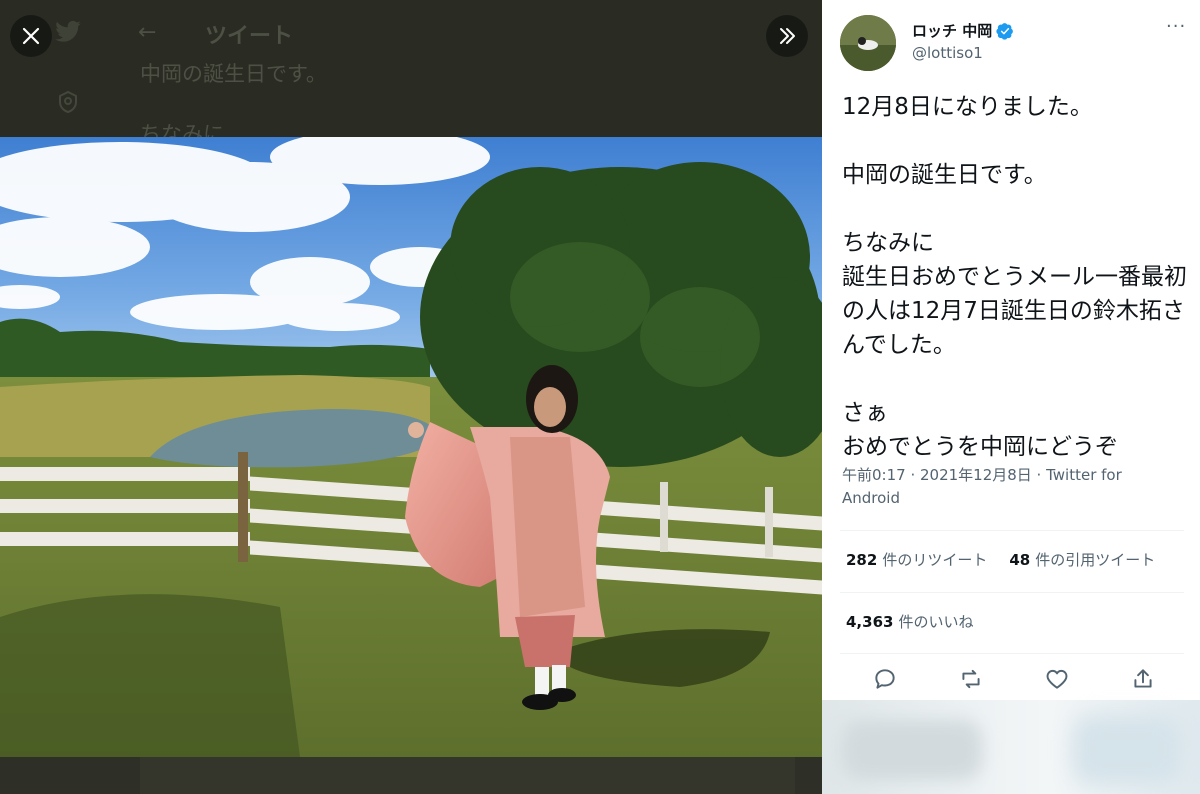 The width and height of the screenshot is (1200, 794). What do you see at coordinates (147, 32) in the screenshot?
I see `back-arrow-icon: ←` at bounding box center [147, 32].